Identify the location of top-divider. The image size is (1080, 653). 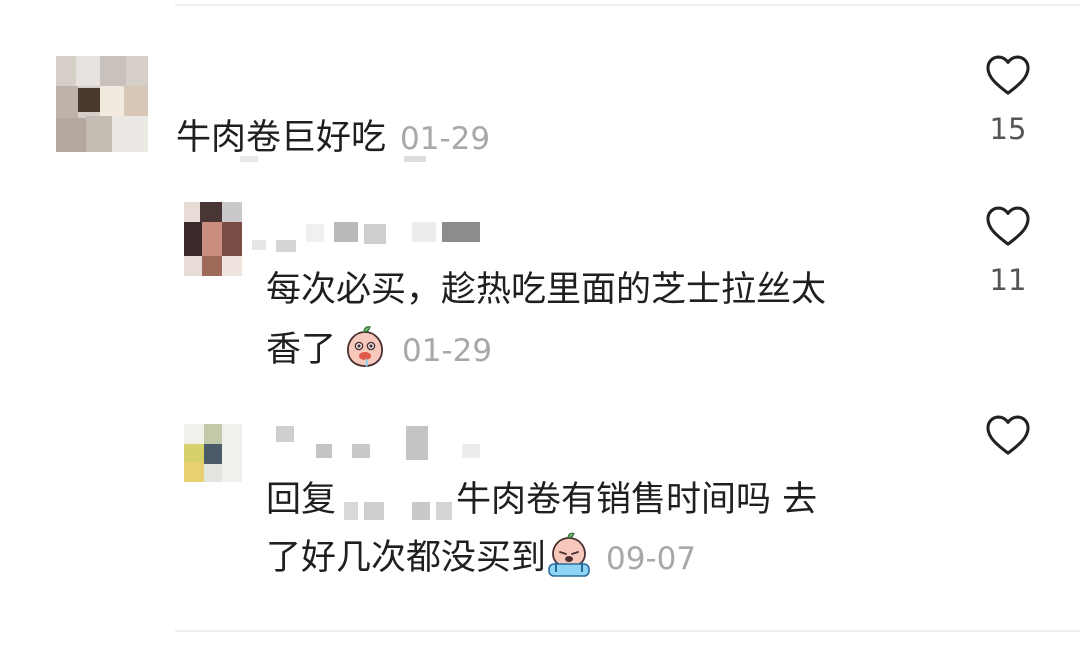
(627, 5).